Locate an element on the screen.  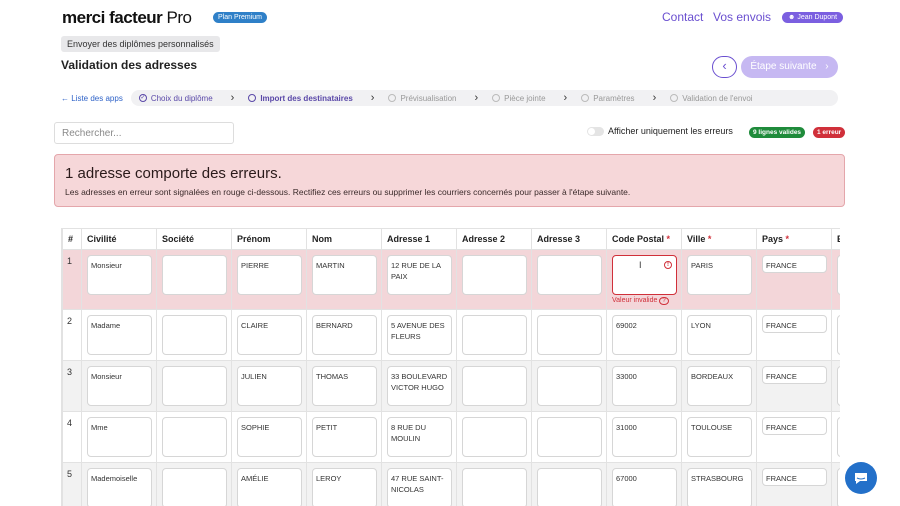
adresse1-field: 47 RUE SAINT-NICOLAS is located at coordinates (419, 487).